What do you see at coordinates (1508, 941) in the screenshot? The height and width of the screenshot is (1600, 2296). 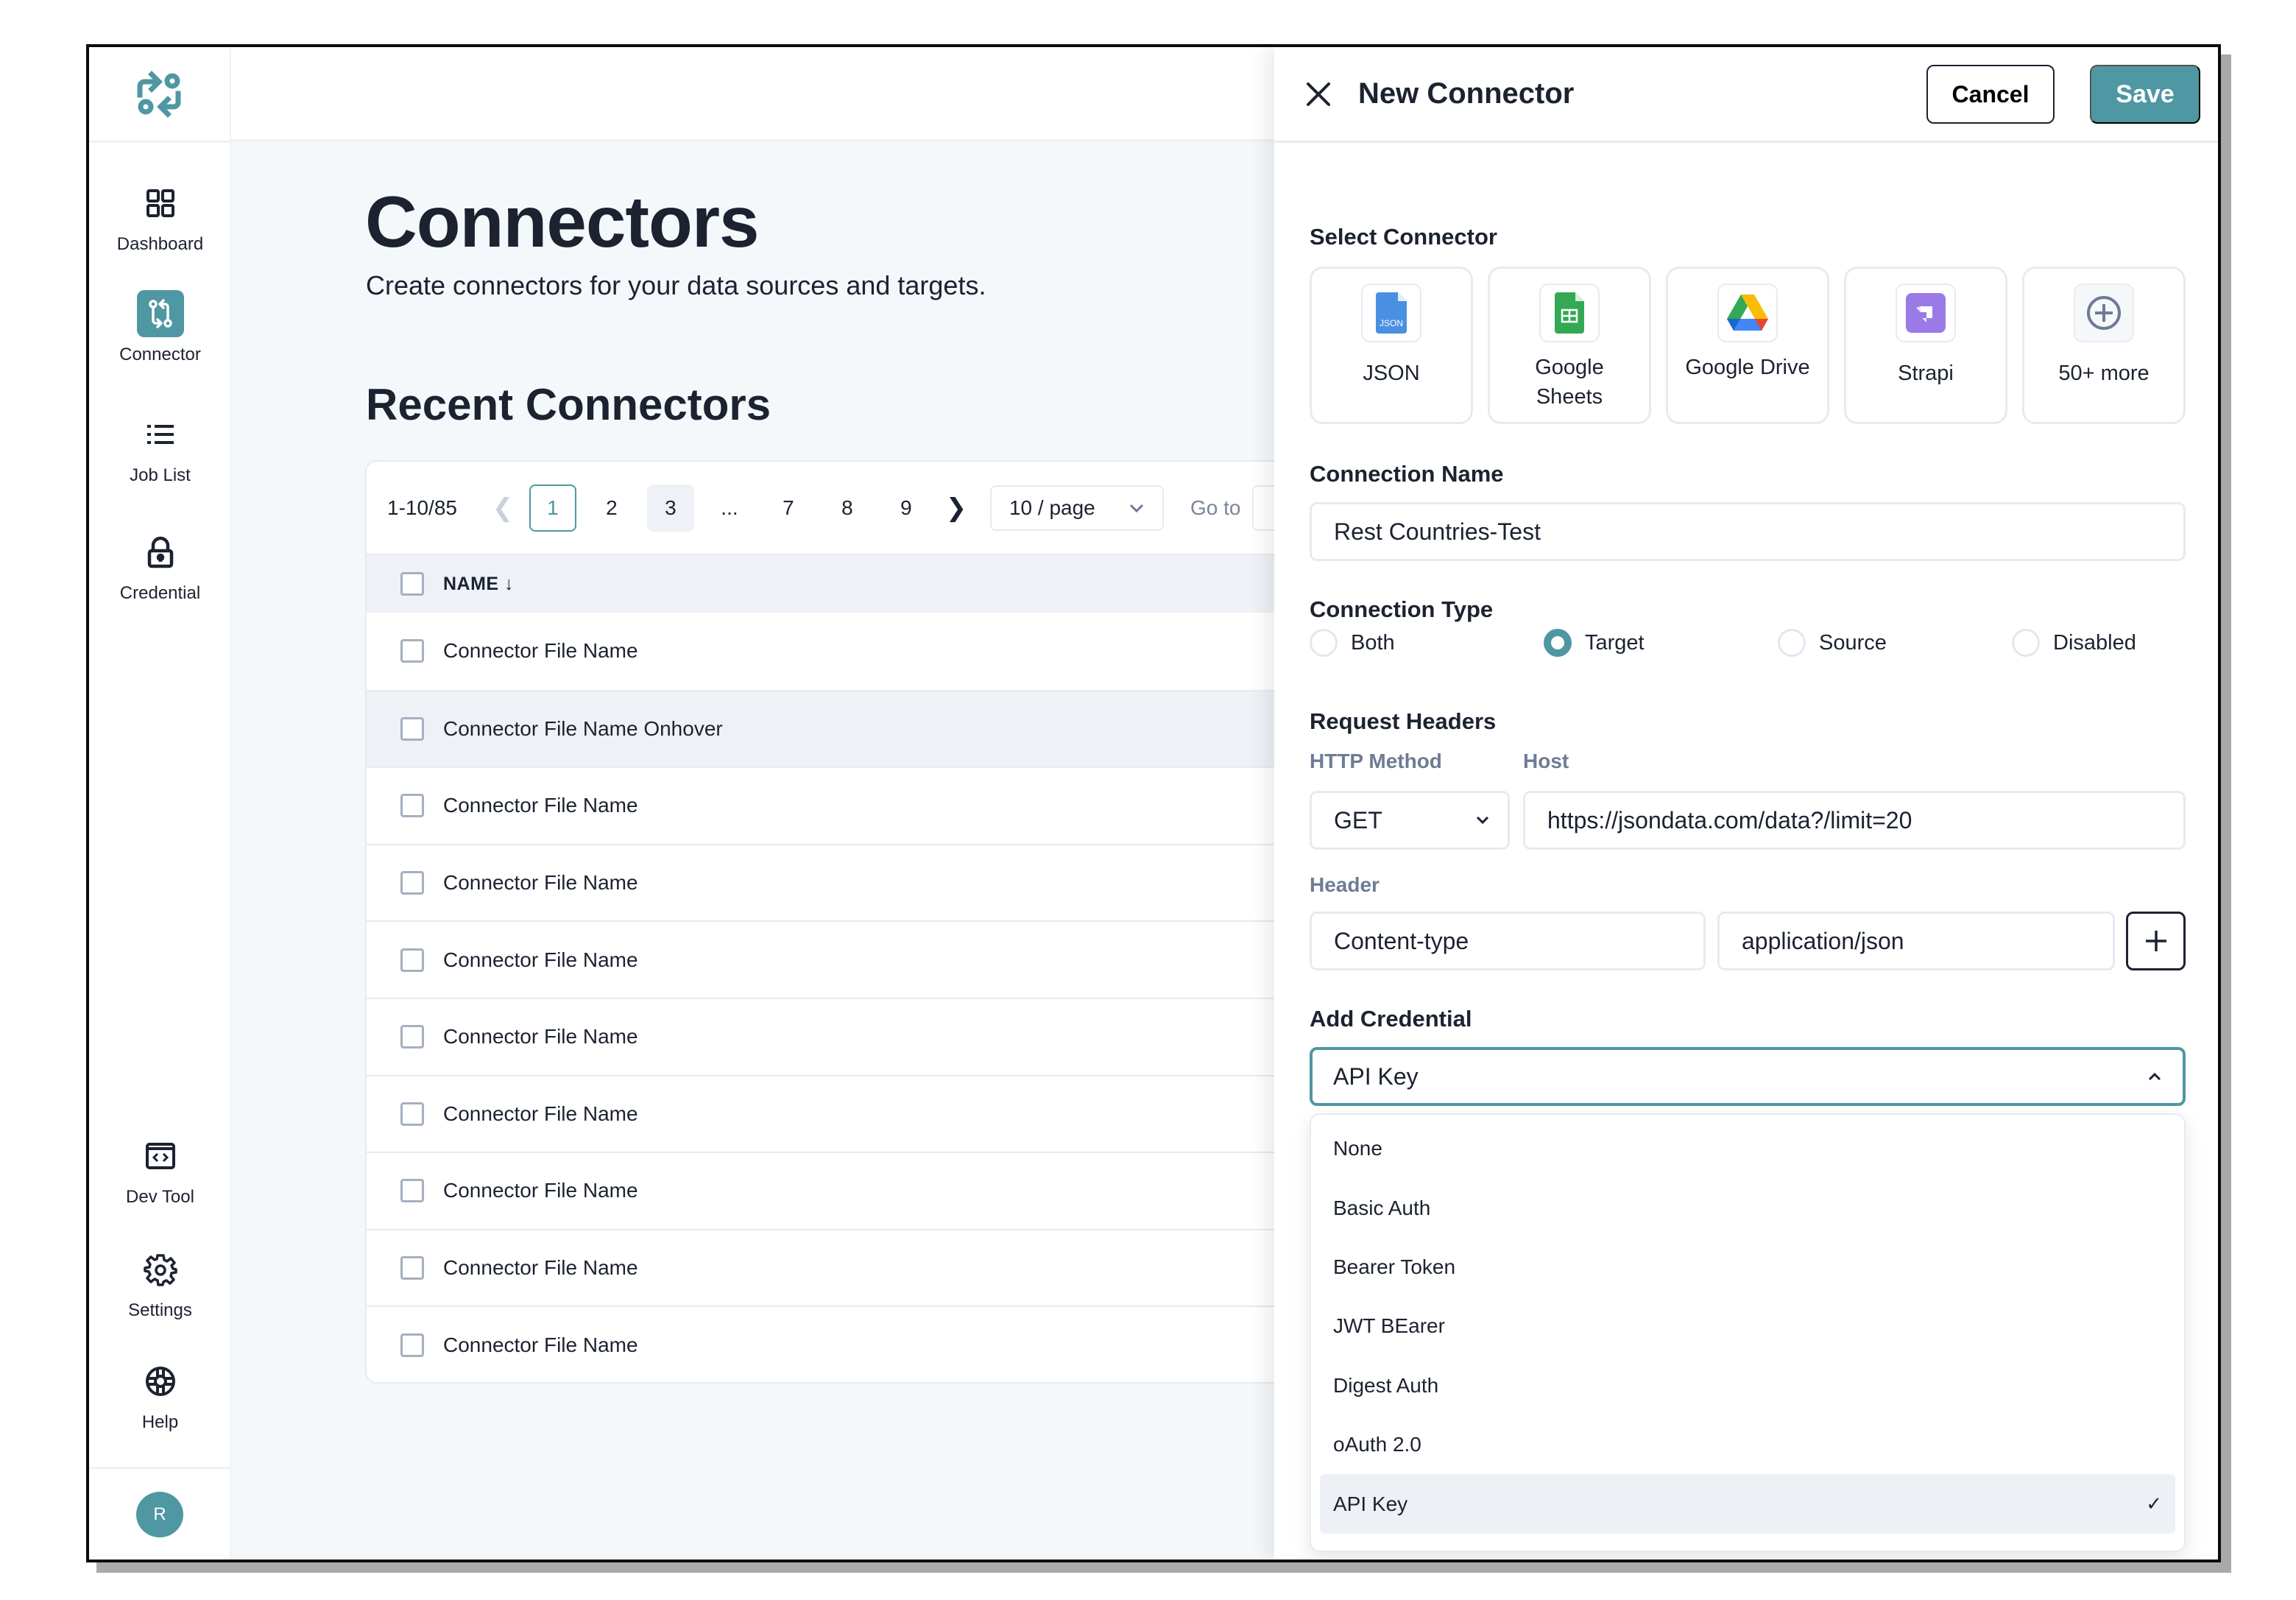 I see `header-key-input: Content-type` at bounding box center [1508, 941].